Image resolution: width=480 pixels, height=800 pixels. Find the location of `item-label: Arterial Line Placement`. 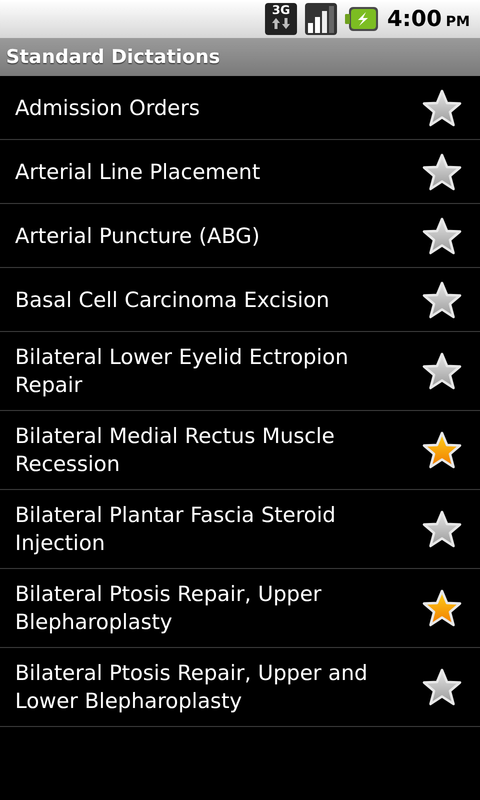

item-label: Arterial Line Placement is located at coordinates (137, 172).